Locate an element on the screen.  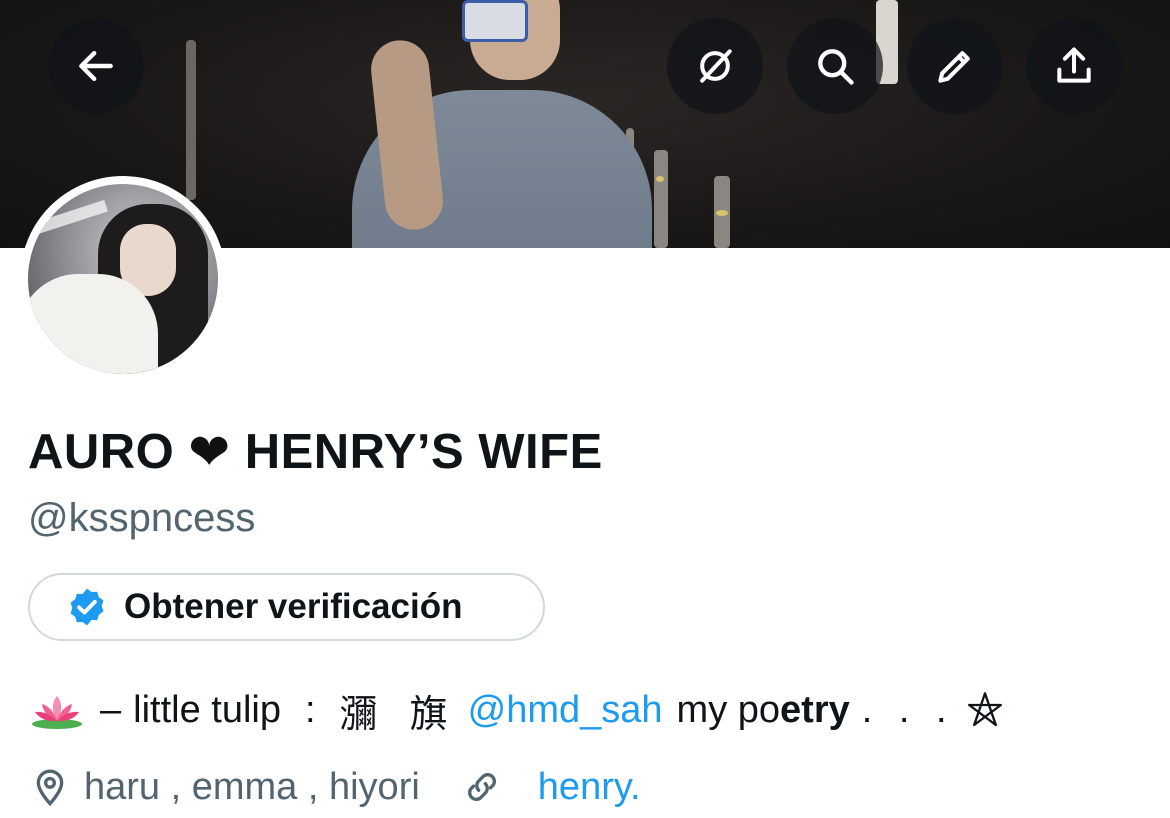
share-upload-icon is located at coordinates (1074, 65).